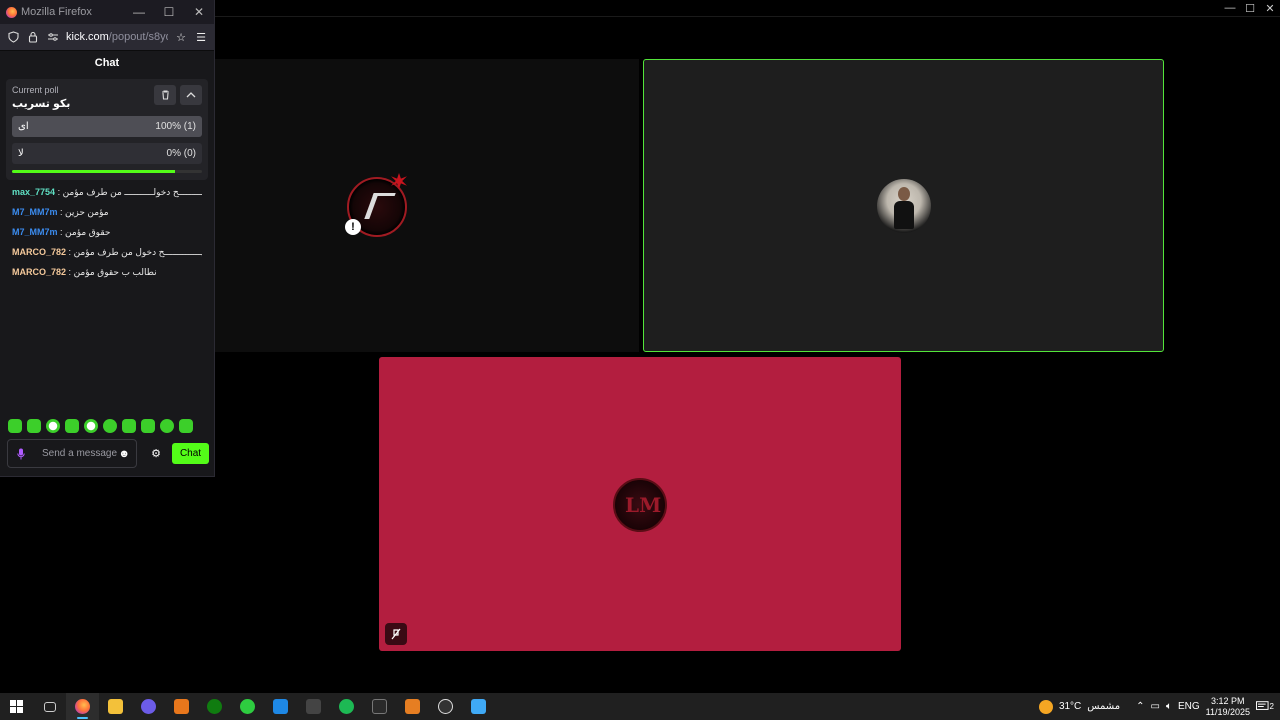  I want to click on person-head, so click(904, 194).